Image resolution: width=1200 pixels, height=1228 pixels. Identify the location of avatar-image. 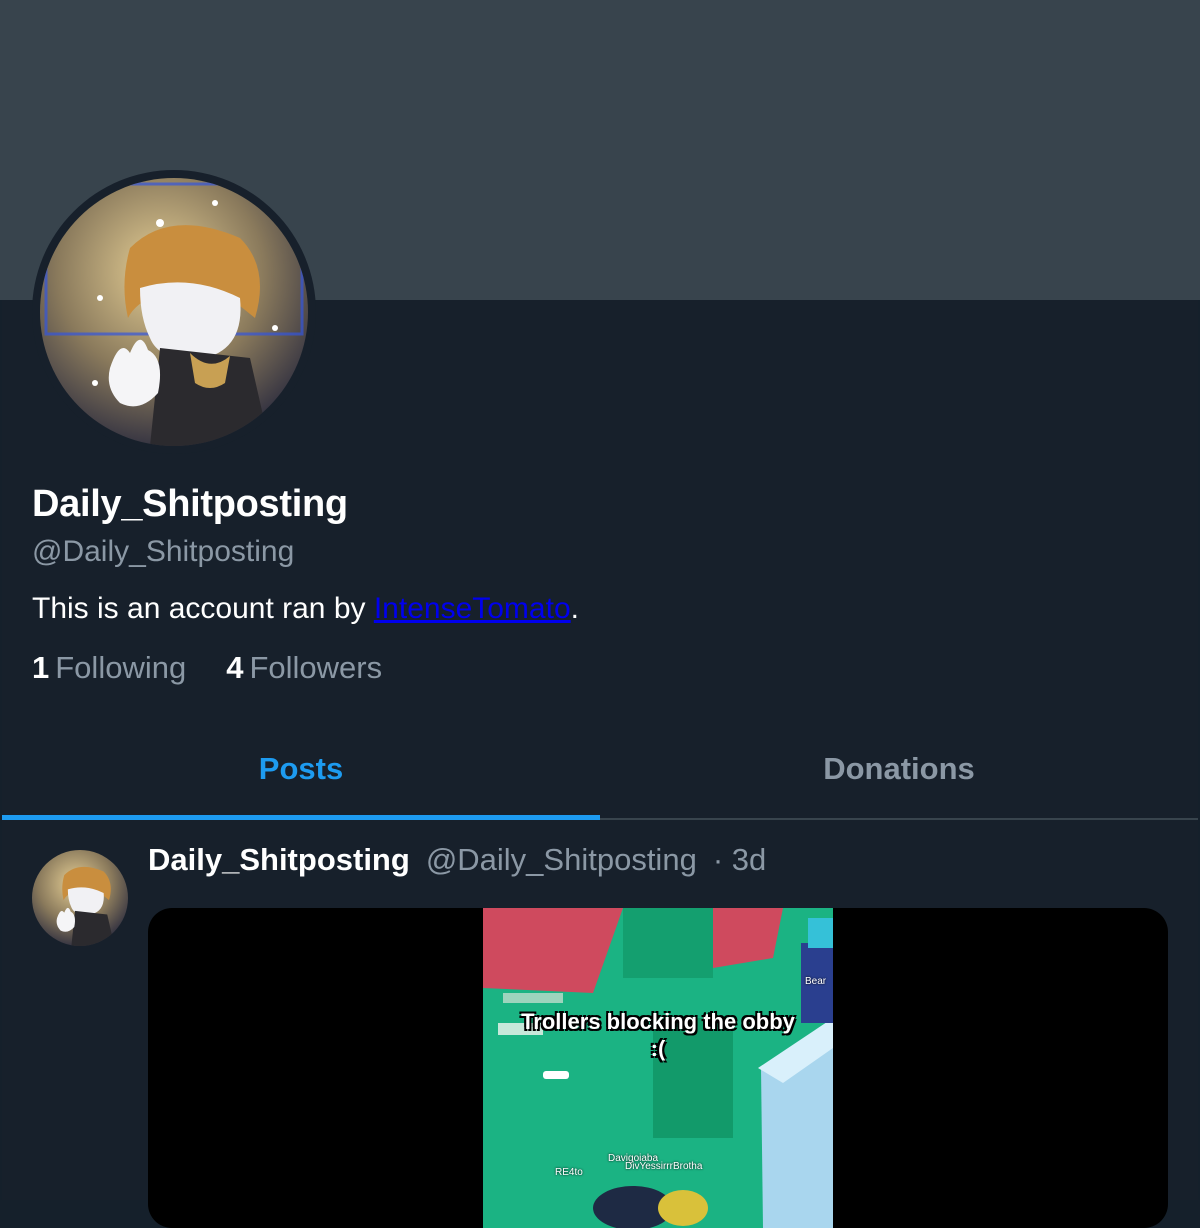
(174, 312).